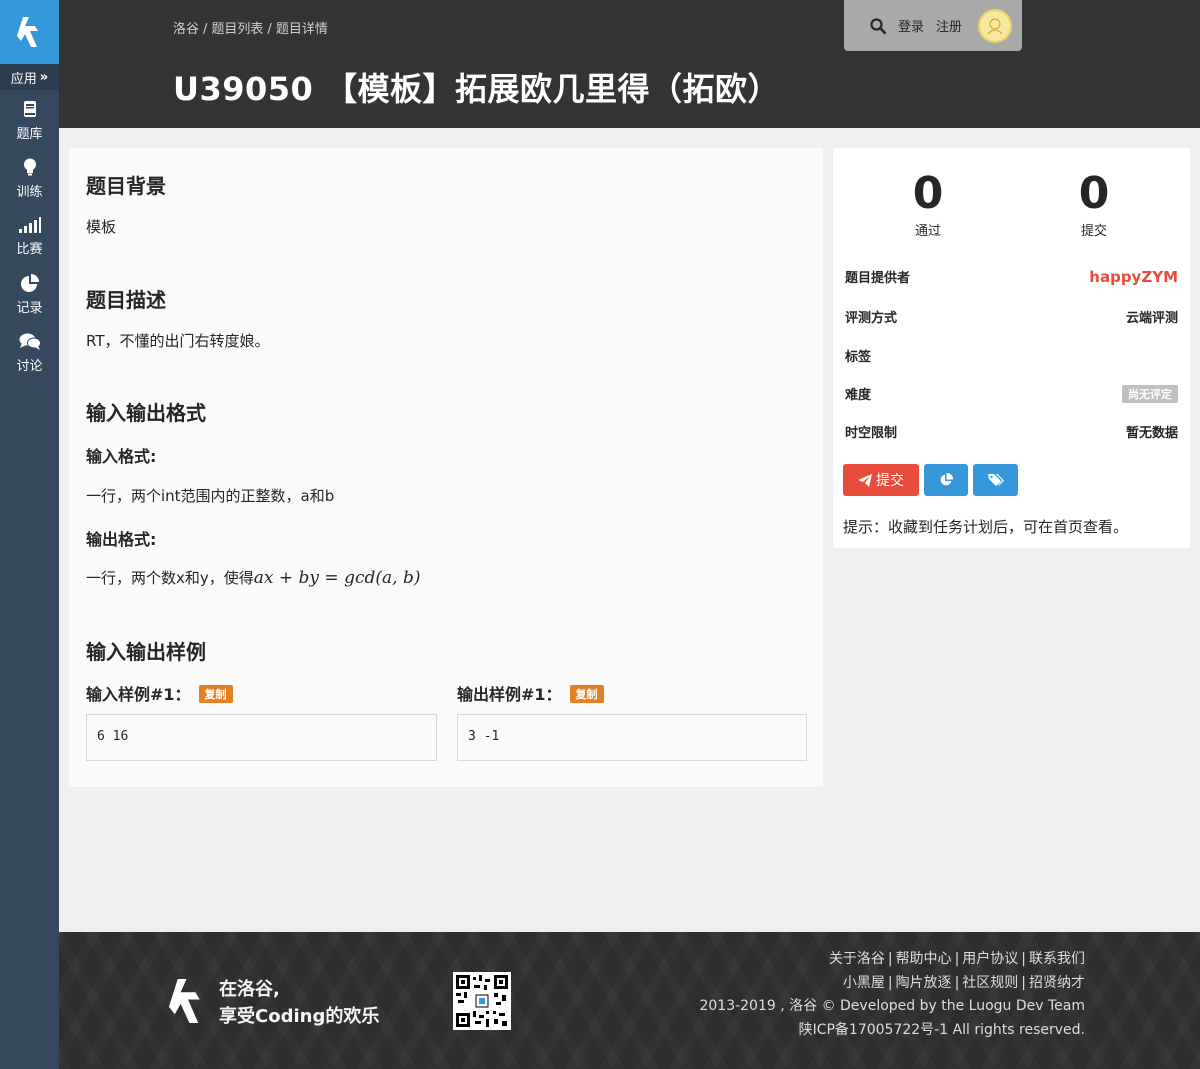 This screenshot has height=1069, width=1200. I want to click on footer-icp: 陕ICP备17005722号-1 All rights reserved., so click(941, 1029).